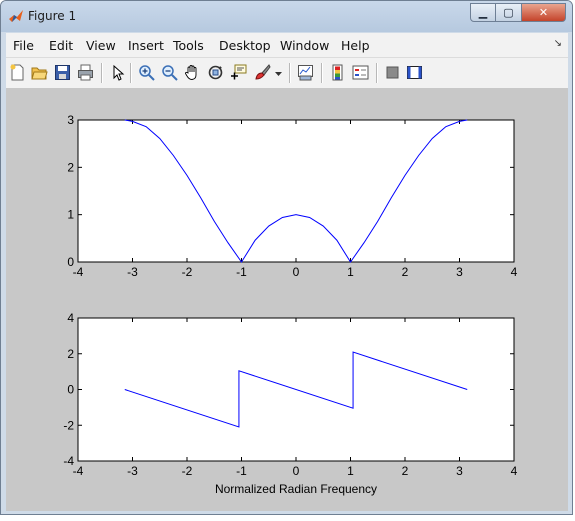  What do you see at coordinates (146, 72) in the screenshot?
I see `zoom-in-icon` at bounding box center [146, 72].